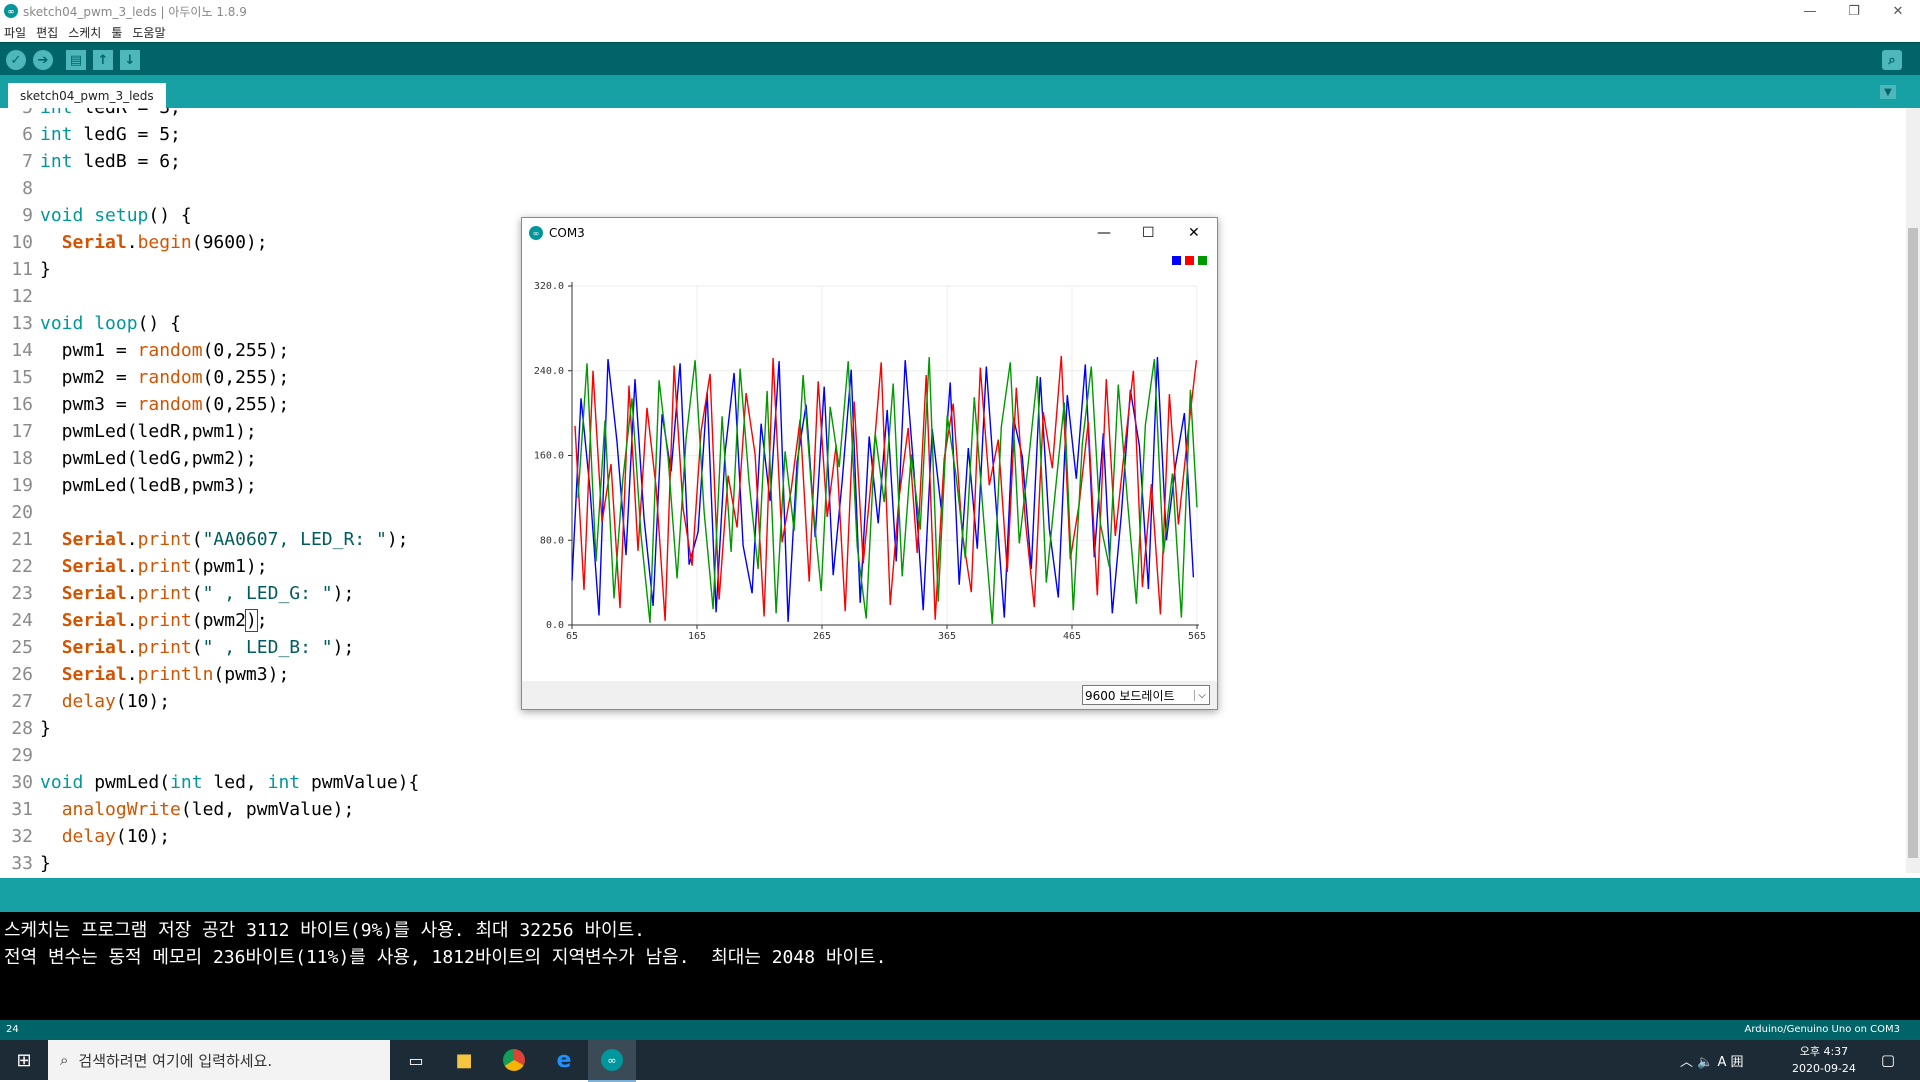 This screenshot has height=1082, width=1920. What do you see at coordinates (22, 296) in the screenshot?
I see `code-line: 12` at bounding box center [22, 296].